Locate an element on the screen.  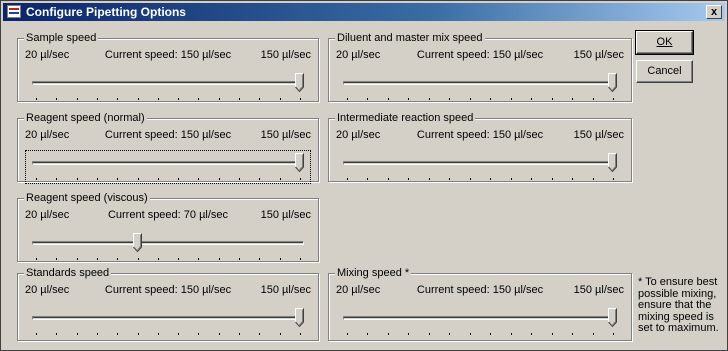
cancel-button: Cancel is located at coordinates (664, 71).